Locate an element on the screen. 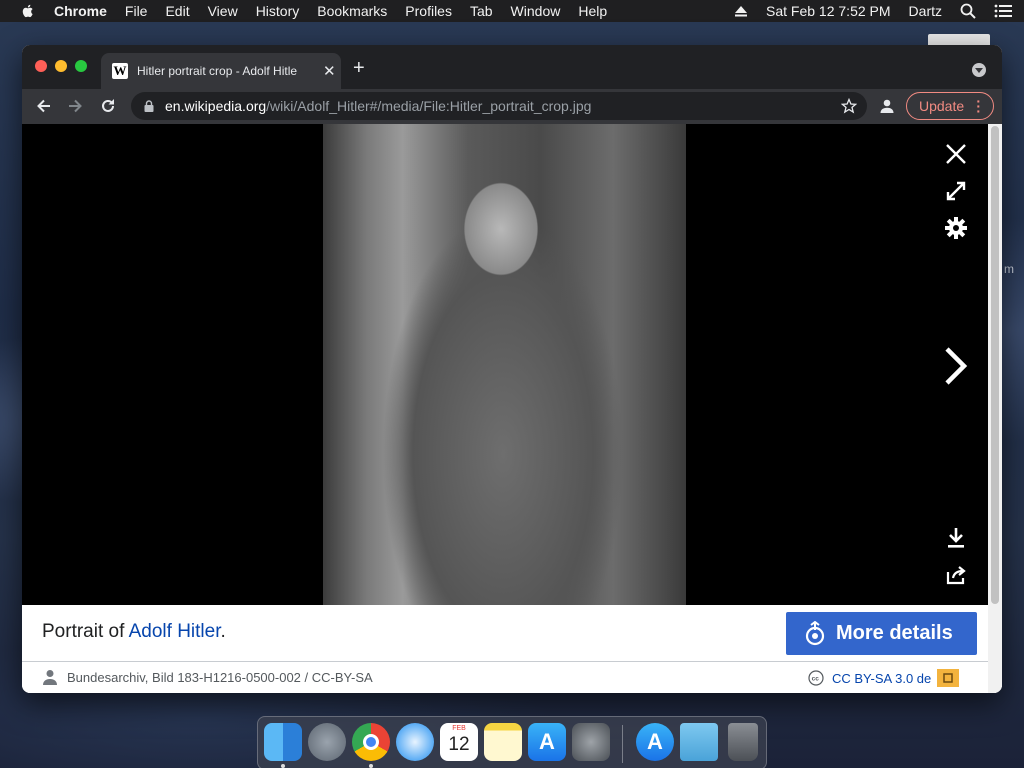  creative-commons-icon: cc is located at coordinates (816, 678).